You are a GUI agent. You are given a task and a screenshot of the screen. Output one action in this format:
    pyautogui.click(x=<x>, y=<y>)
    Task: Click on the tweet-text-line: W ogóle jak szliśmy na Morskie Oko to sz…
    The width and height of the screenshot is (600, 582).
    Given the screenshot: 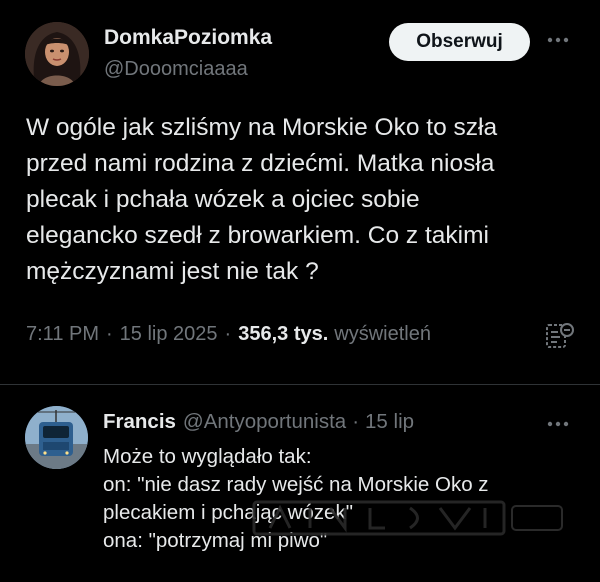 What is the action you would take?
    pyautogui.click(x=262, y=127)
    